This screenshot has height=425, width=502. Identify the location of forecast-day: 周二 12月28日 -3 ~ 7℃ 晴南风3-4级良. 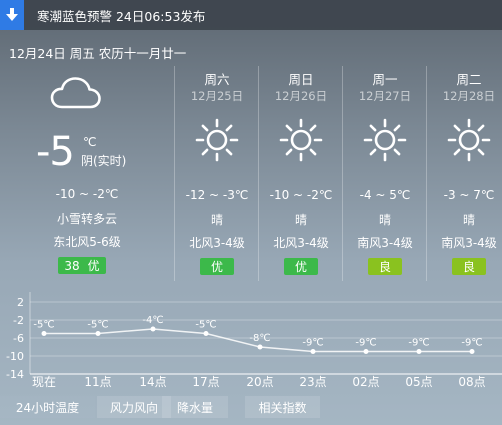
(464, 173).